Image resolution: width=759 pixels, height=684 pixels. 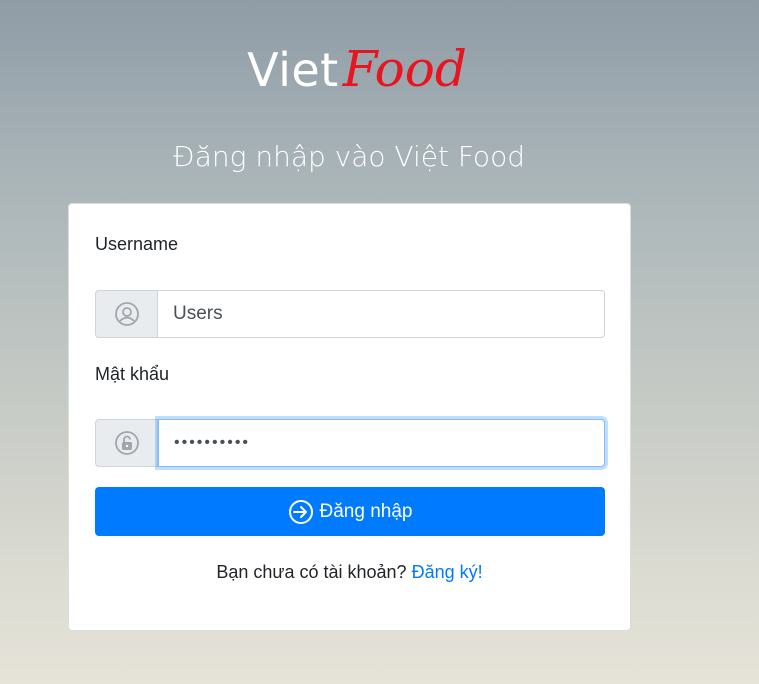 What do you see at coordinates (447, 572) in the screenshot?
I see `register-link: Đăng ký!` at bounding box center [447, 572].